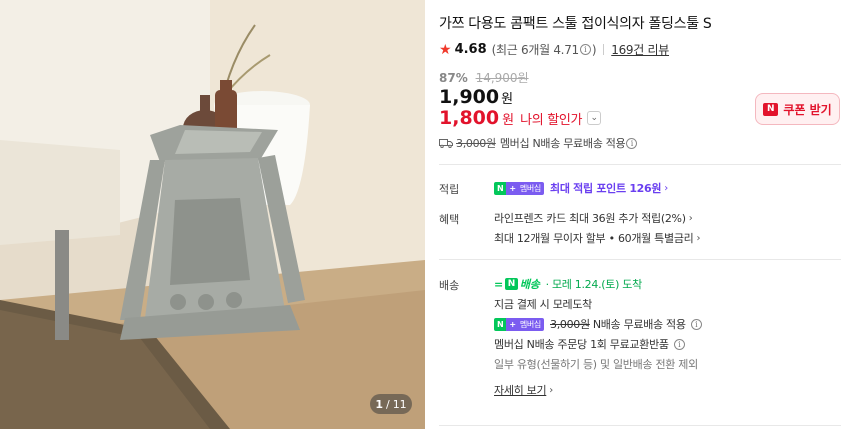  What do you see at coordinates (594, 238) in the screenshot?
I see `benefit-line-2: 최대 12개월 무이자 할부 • 60개월 특별금리` at bounding box center [594, 238].